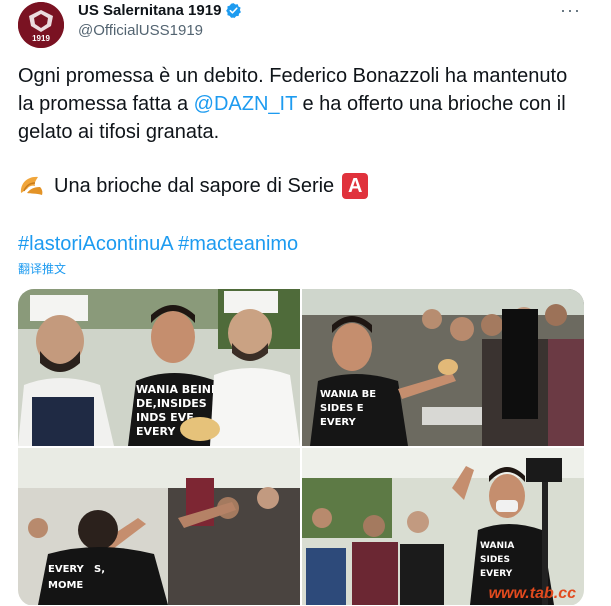 This screenshot has height=606, width=611. Describe the element at coordinates (99, 569) in the screenshot. I see `svg-text: S,` at that location.